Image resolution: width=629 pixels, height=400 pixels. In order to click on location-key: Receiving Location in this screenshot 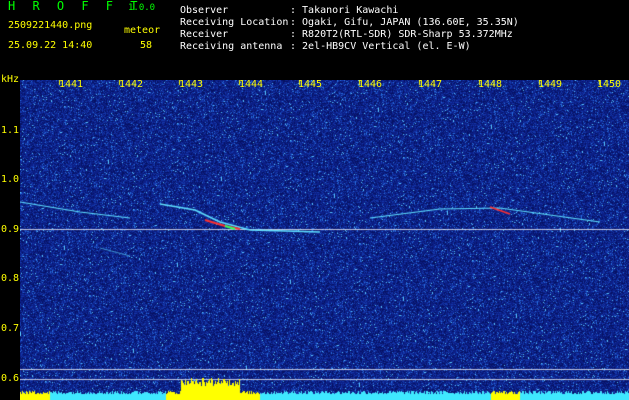, I will do `click(234, 22)`.